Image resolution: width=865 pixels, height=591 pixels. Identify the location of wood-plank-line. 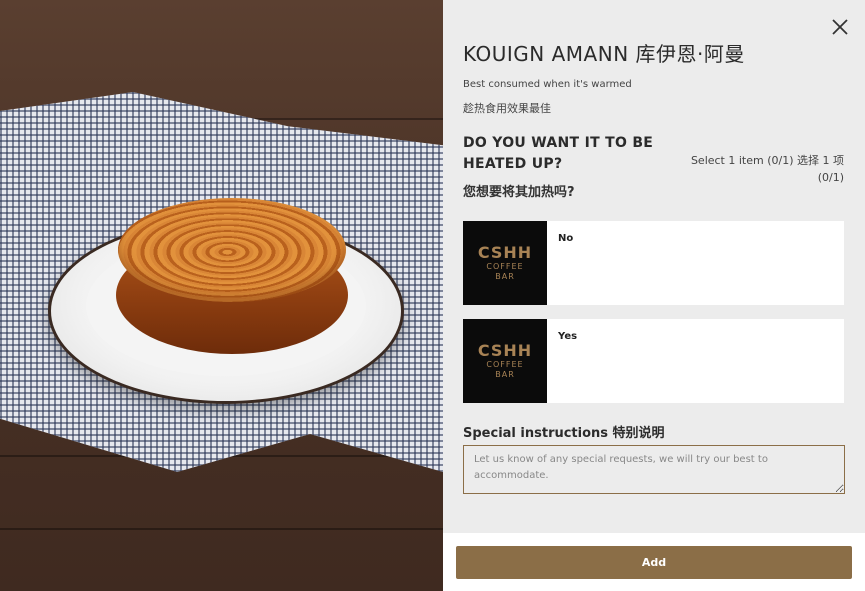
(221, 529).